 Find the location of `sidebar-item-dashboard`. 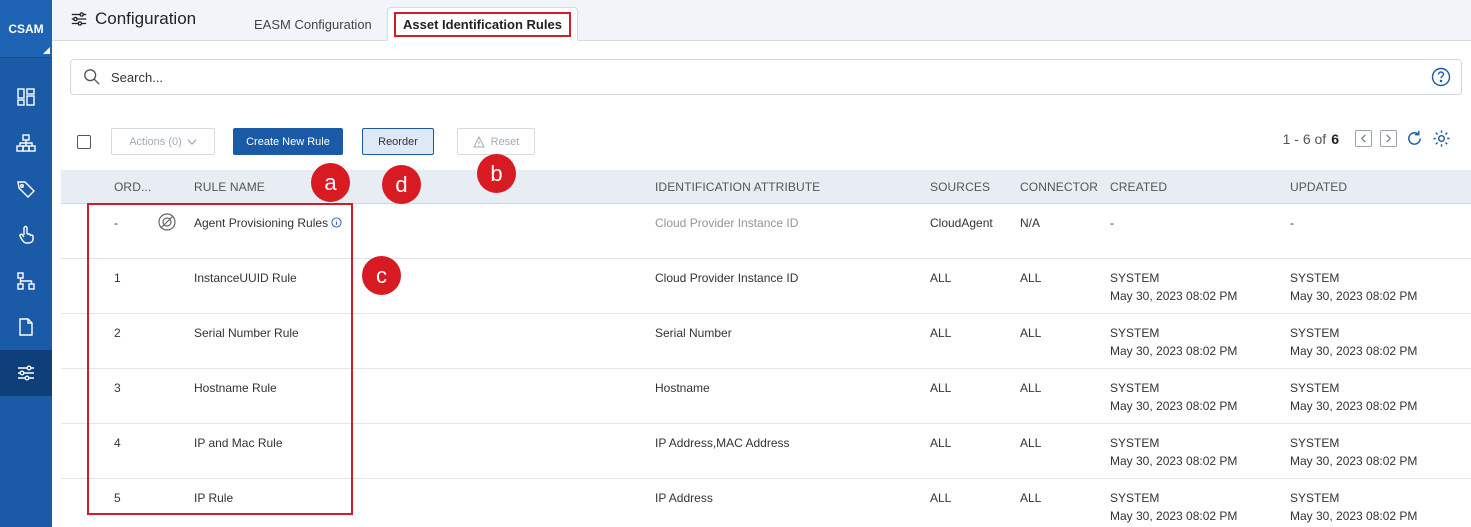

sidebar-item-dashboard is located at coordinates (26, 97).